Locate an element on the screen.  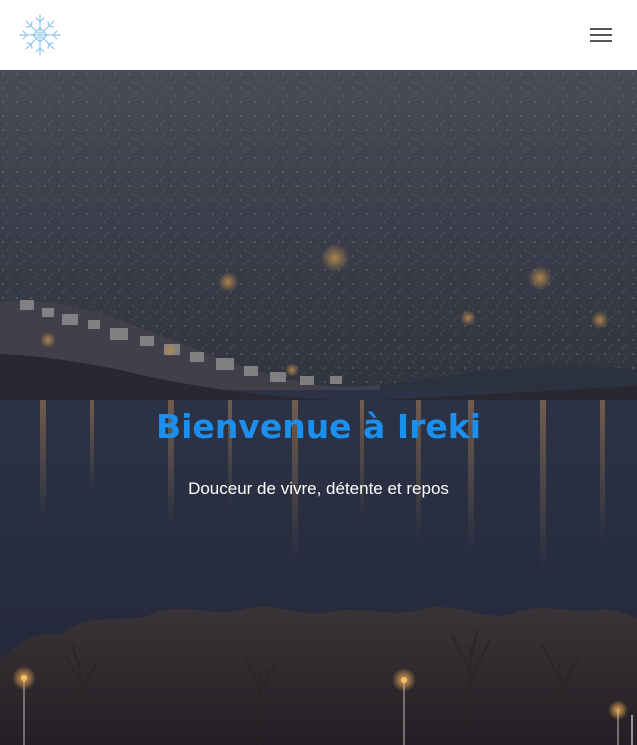
site-logo is located at coordinates (40, 35).